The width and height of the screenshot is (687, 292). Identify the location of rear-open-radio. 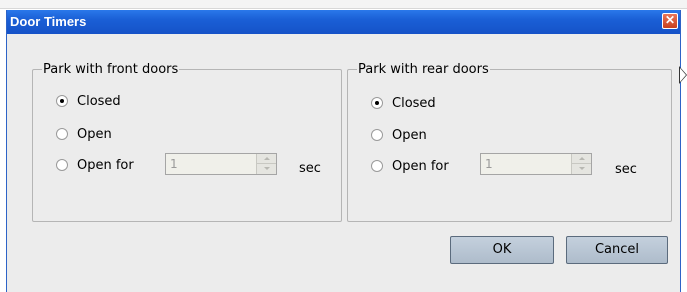
(377, 135).